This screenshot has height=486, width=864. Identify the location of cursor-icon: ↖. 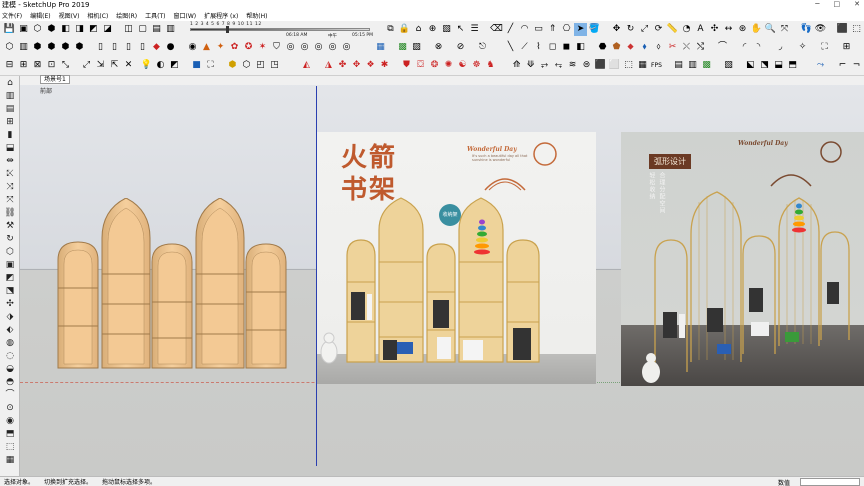
(460, 29).